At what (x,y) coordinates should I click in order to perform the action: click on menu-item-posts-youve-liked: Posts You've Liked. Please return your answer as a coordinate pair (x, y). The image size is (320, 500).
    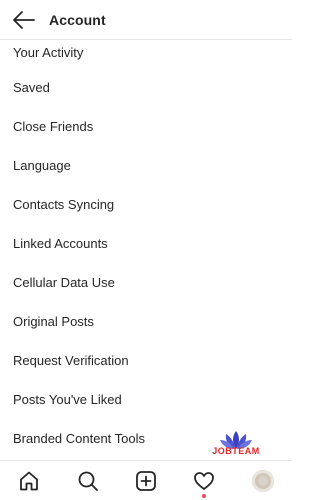
    Looking at the image, I should click on (146, 399).